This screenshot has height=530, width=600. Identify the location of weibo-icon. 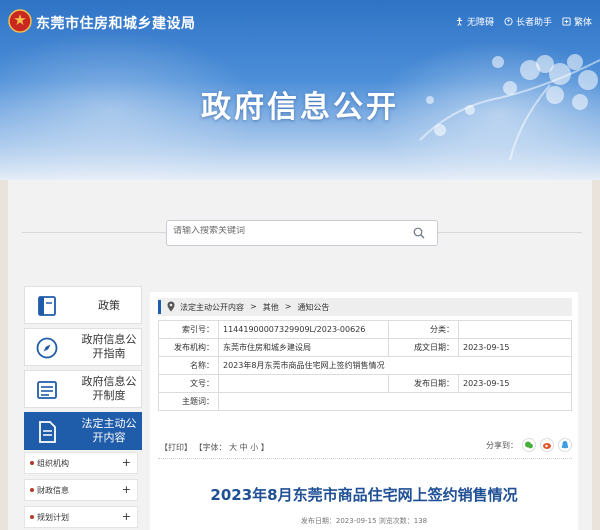
(547, 446).